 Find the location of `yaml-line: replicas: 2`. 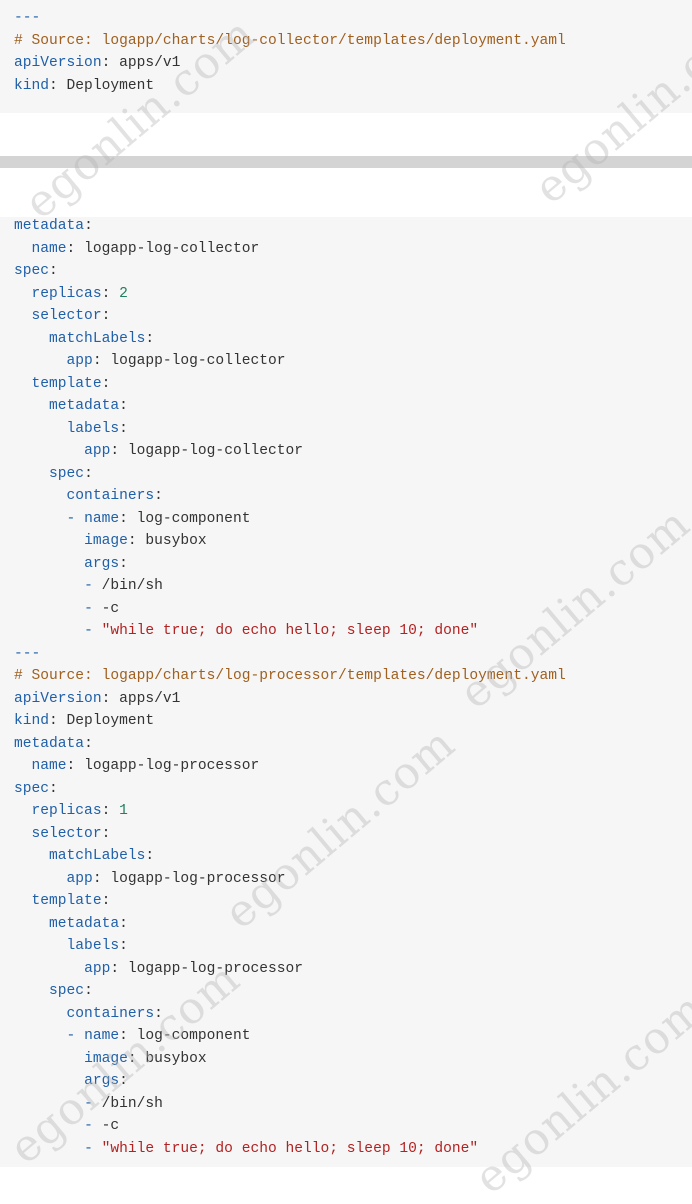

yaml-line: replicas: 2 is located at coordinates (79, 293).